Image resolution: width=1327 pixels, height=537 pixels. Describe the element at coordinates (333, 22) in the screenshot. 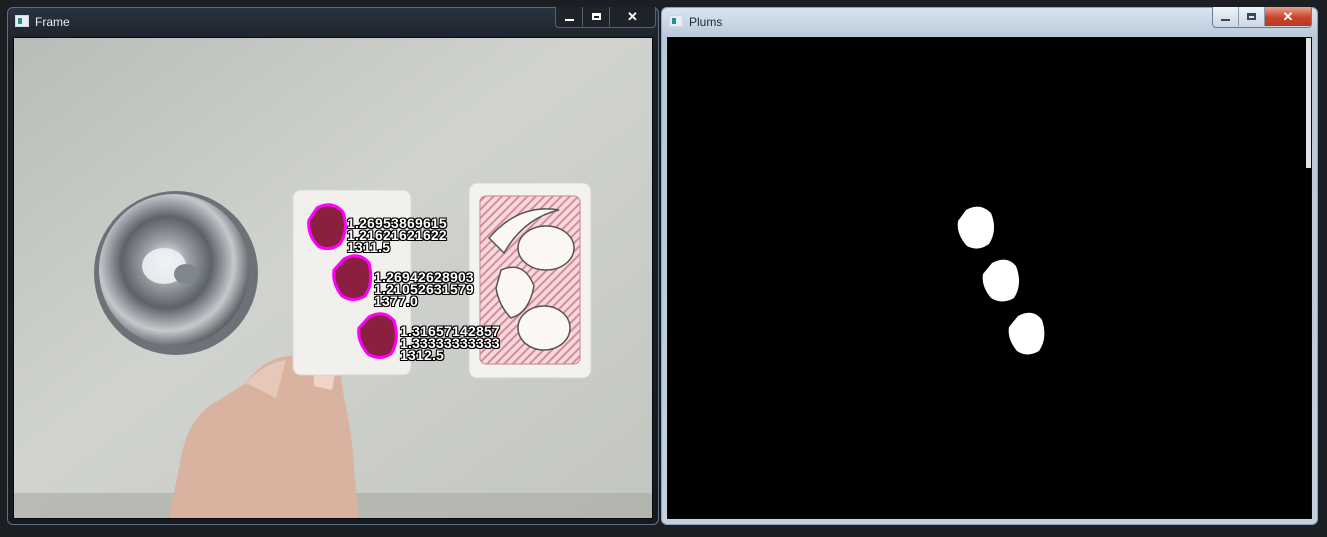

I see `frame-titlebar: Frame ✕` at that location.